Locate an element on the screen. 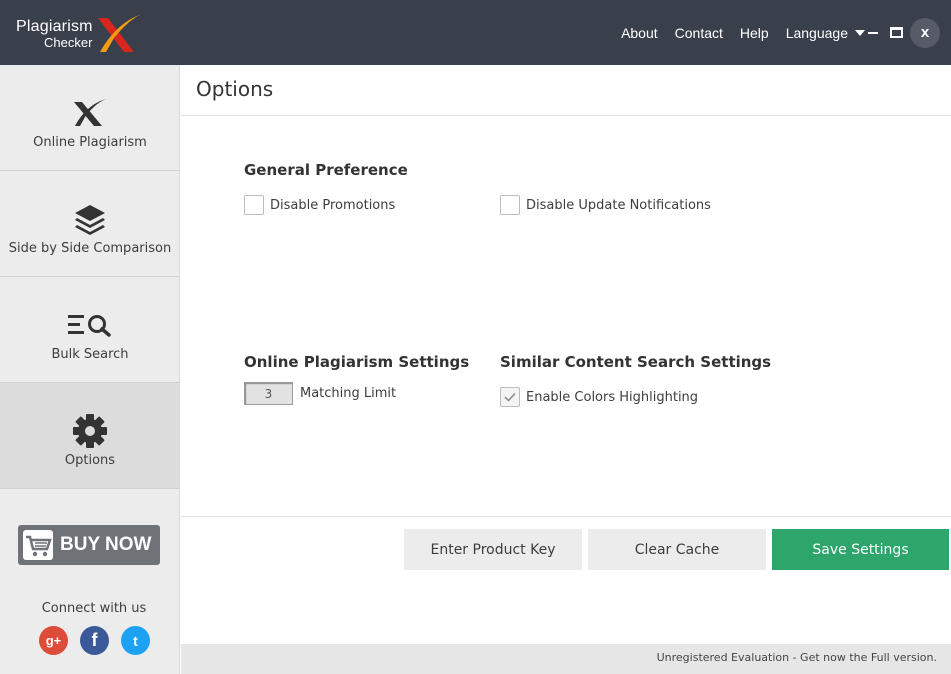  top-navigation: About Contact Help Language is located at coordinates (743, 32).